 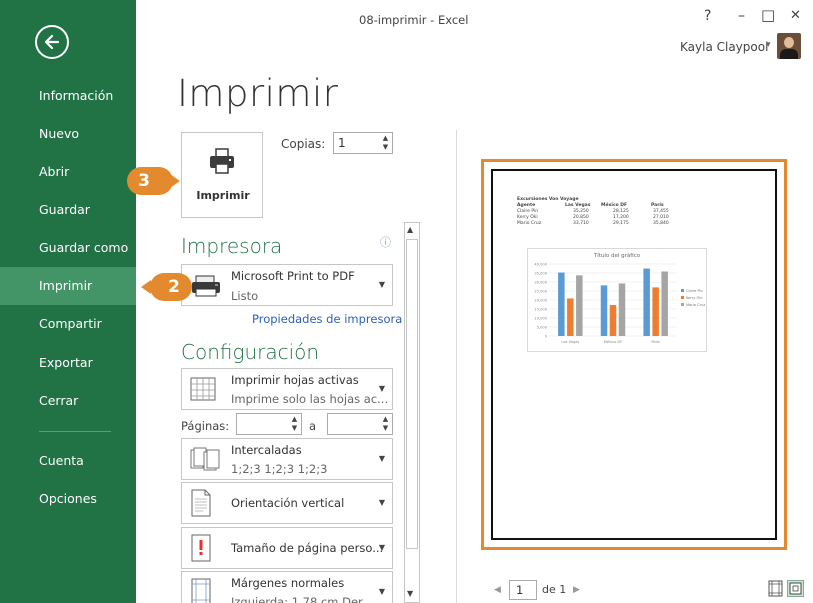 What do you see at coordinates (775, 588) in the screenshot?
I see `show-margins-button` at bounding box center [775, 588].